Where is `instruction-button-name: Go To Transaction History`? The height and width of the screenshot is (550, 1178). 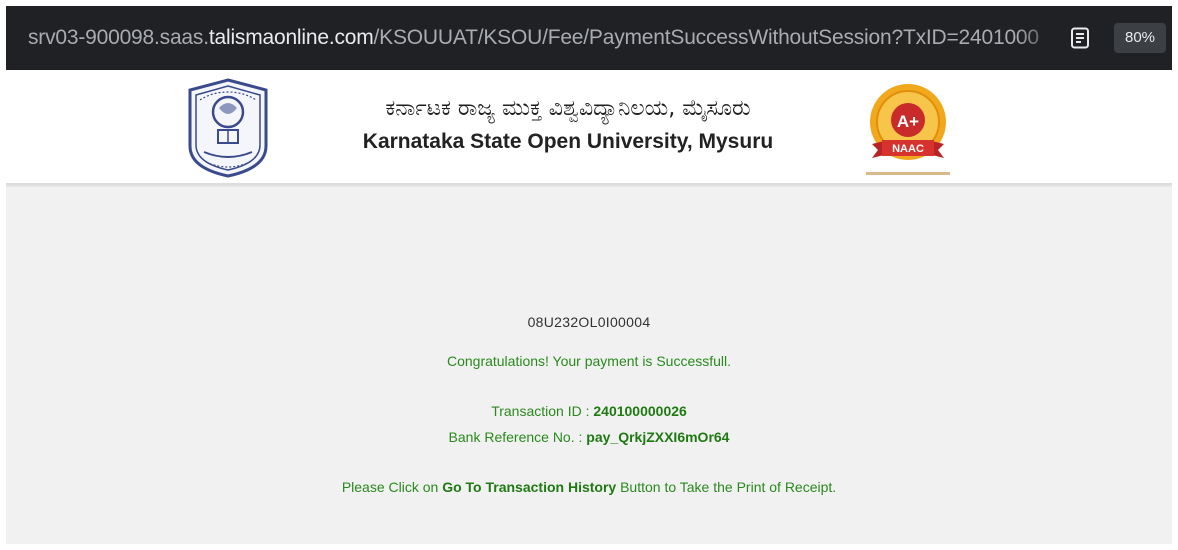
instruction-button-name: Go To Transaction History is located at coordinates (529, 487).